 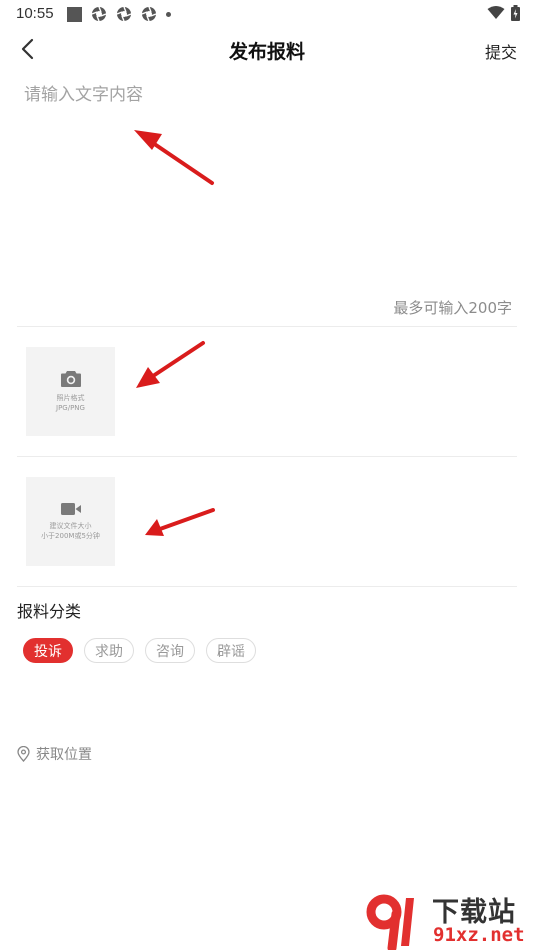 What do you see at coordinates (70, 403) in the screenshot?
I see `photo-format-text: 照片格式 JPG/PNG` at bounding box center [70, 403].